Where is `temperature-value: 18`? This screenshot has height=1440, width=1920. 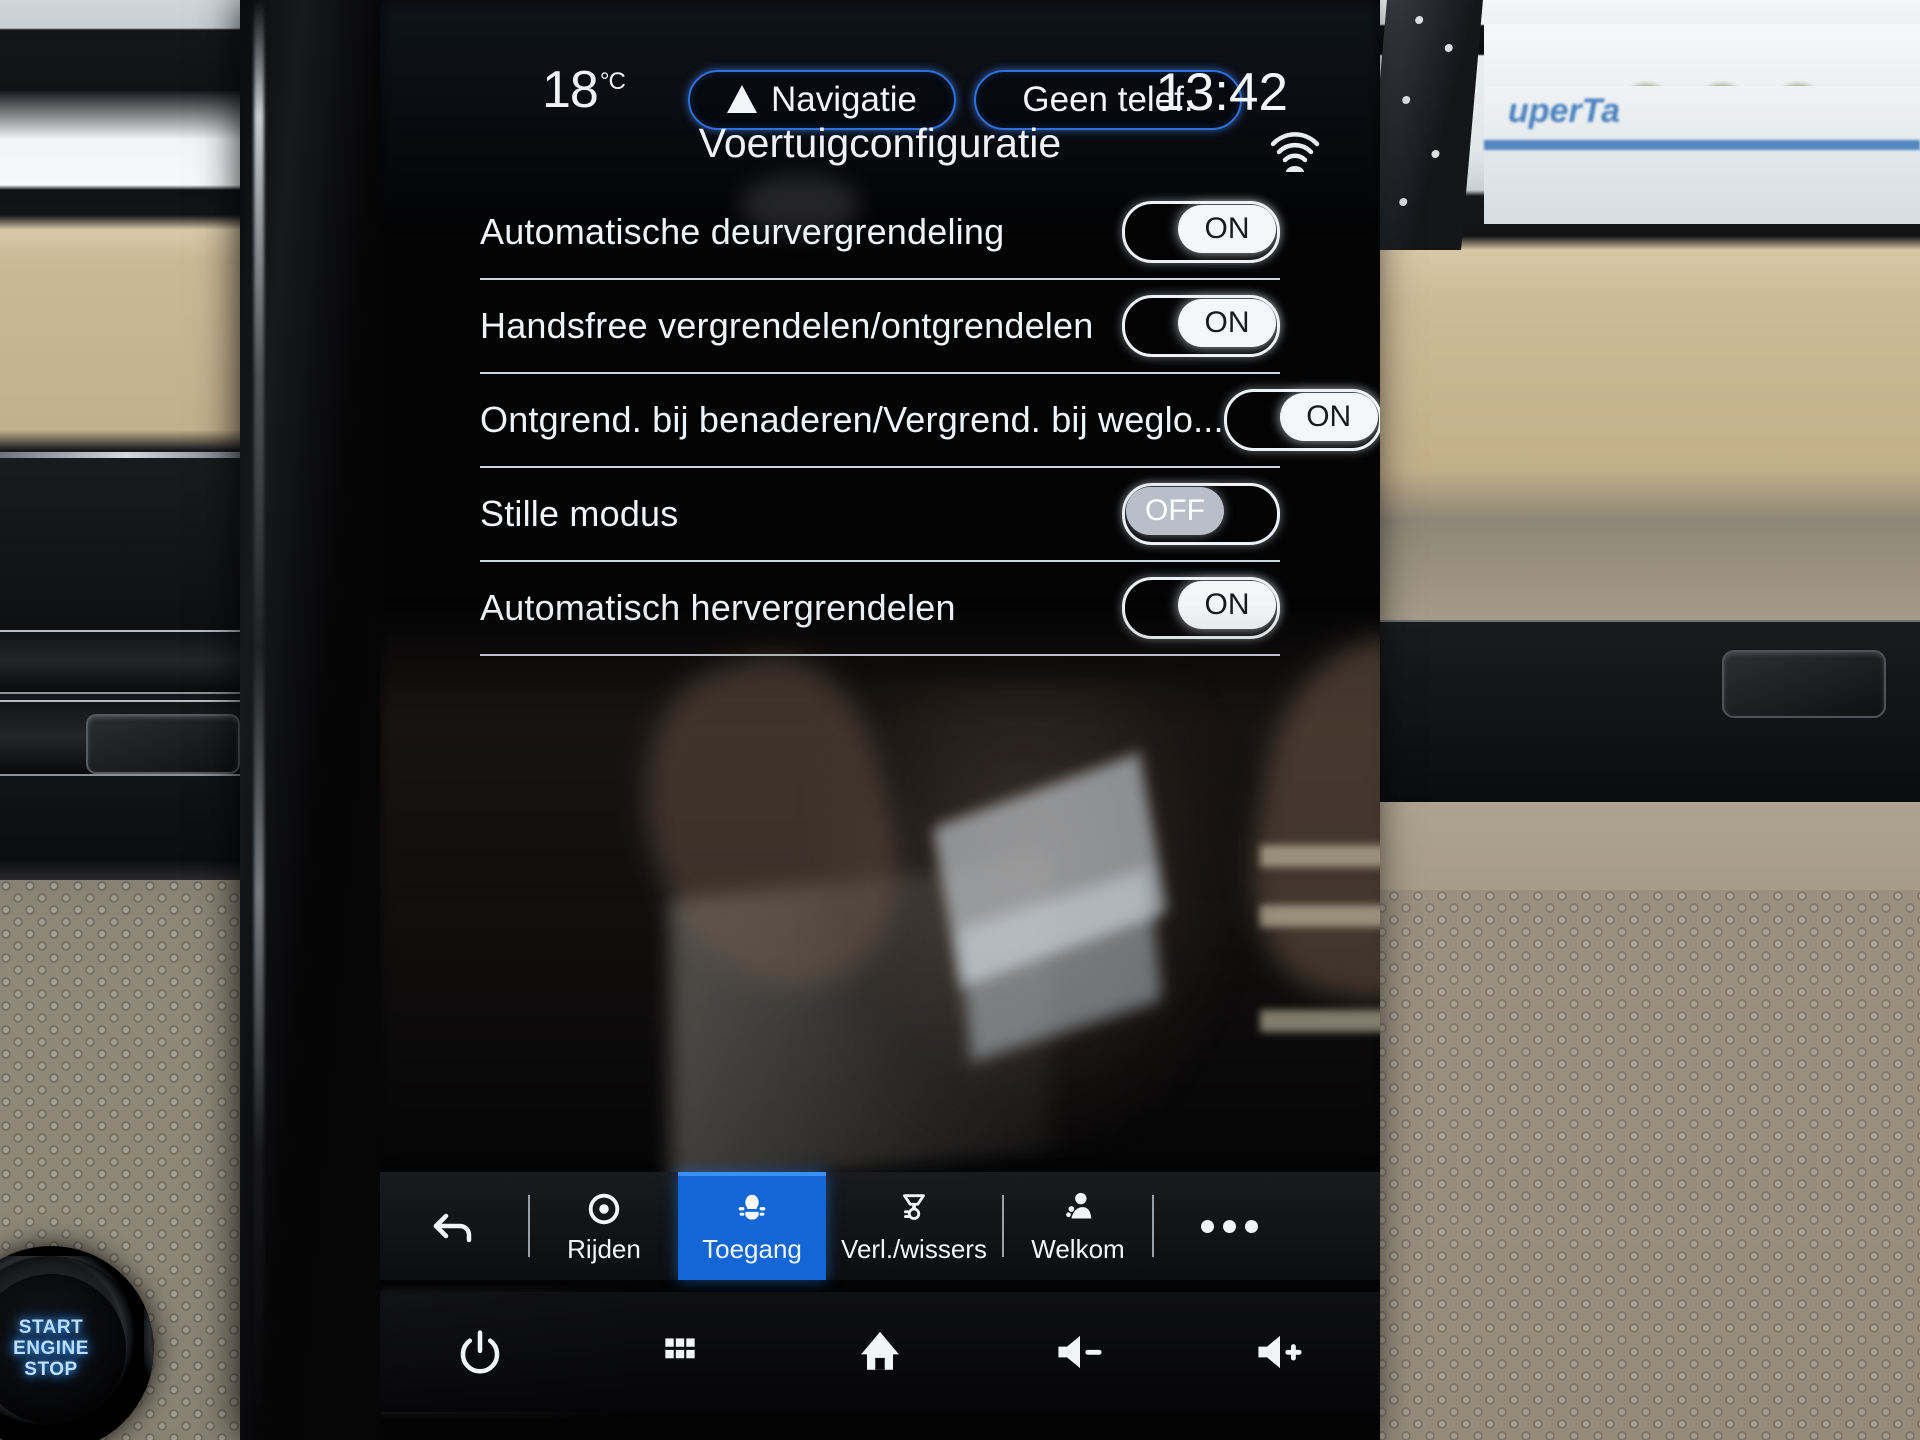 temperature-value: 18 is located at coordinates (570, 90).